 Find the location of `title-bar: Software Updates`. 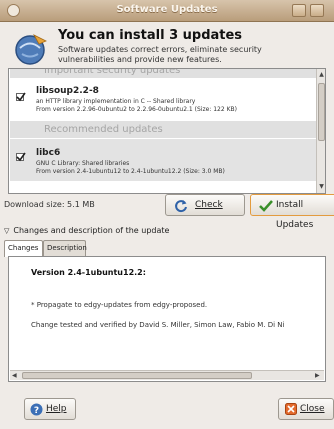

title-bar: Software Updates is located at coordinates (167, 11).